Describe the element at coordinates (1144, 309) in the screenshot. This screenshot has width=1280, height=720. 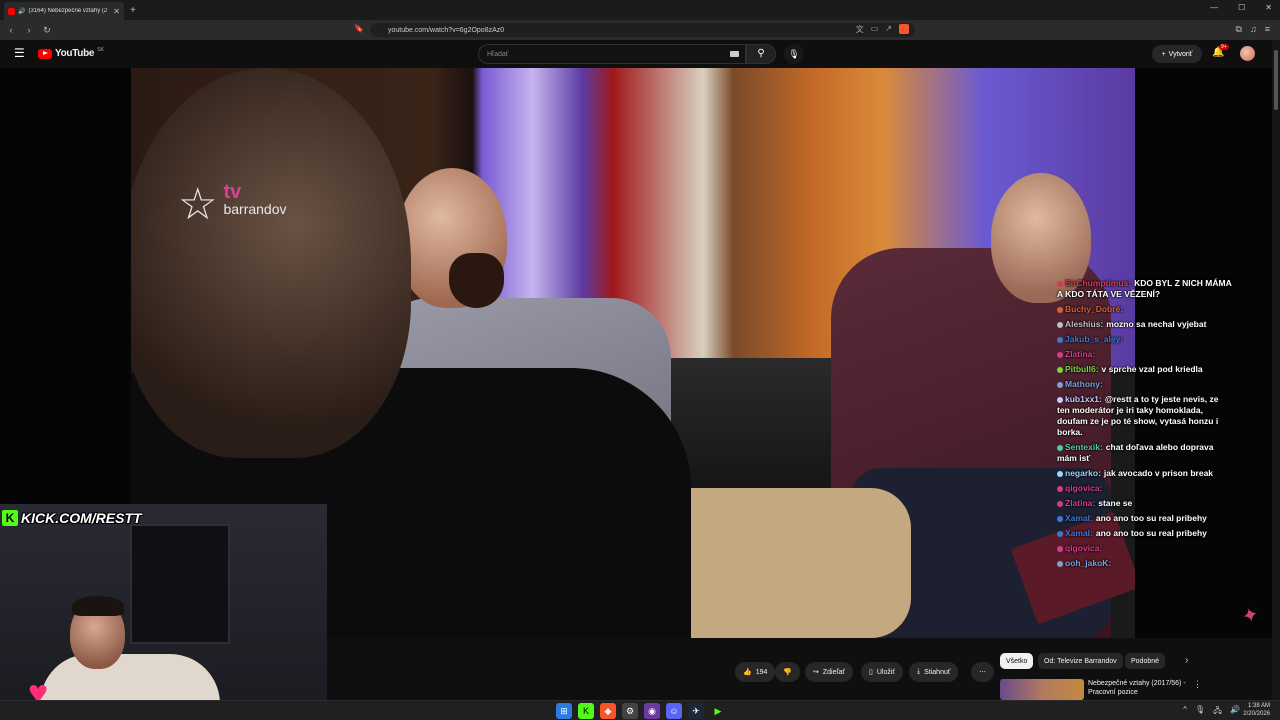
I see `chat-message: Buchy_Dobré:` at that location.